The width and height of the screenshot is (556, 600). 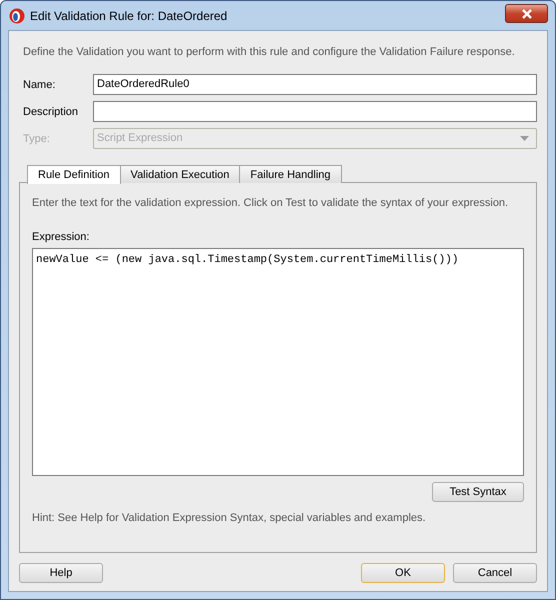 I want to click on field-label: Name:, so click(x=39, y=84).